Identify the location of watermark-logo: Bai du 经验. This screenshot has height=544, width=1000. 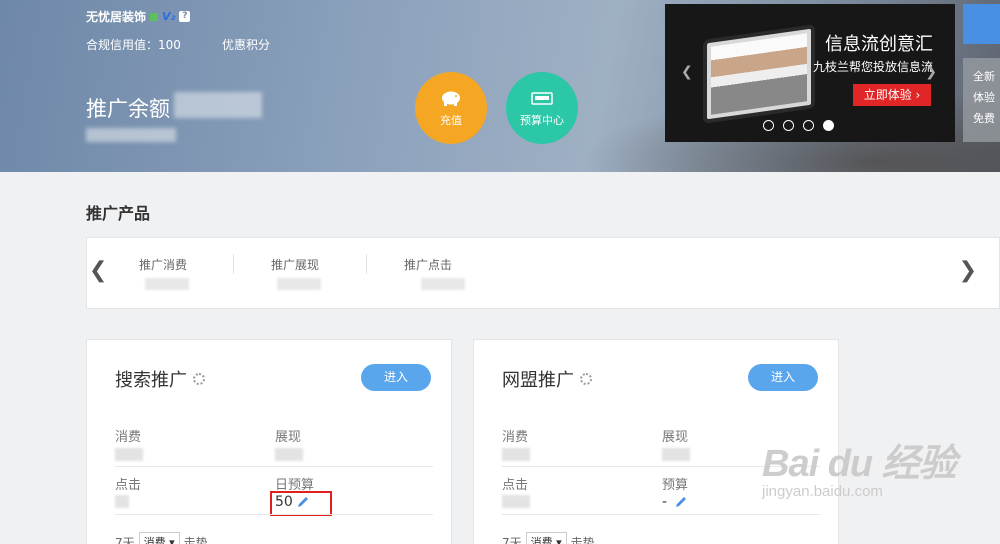
(859, 464).